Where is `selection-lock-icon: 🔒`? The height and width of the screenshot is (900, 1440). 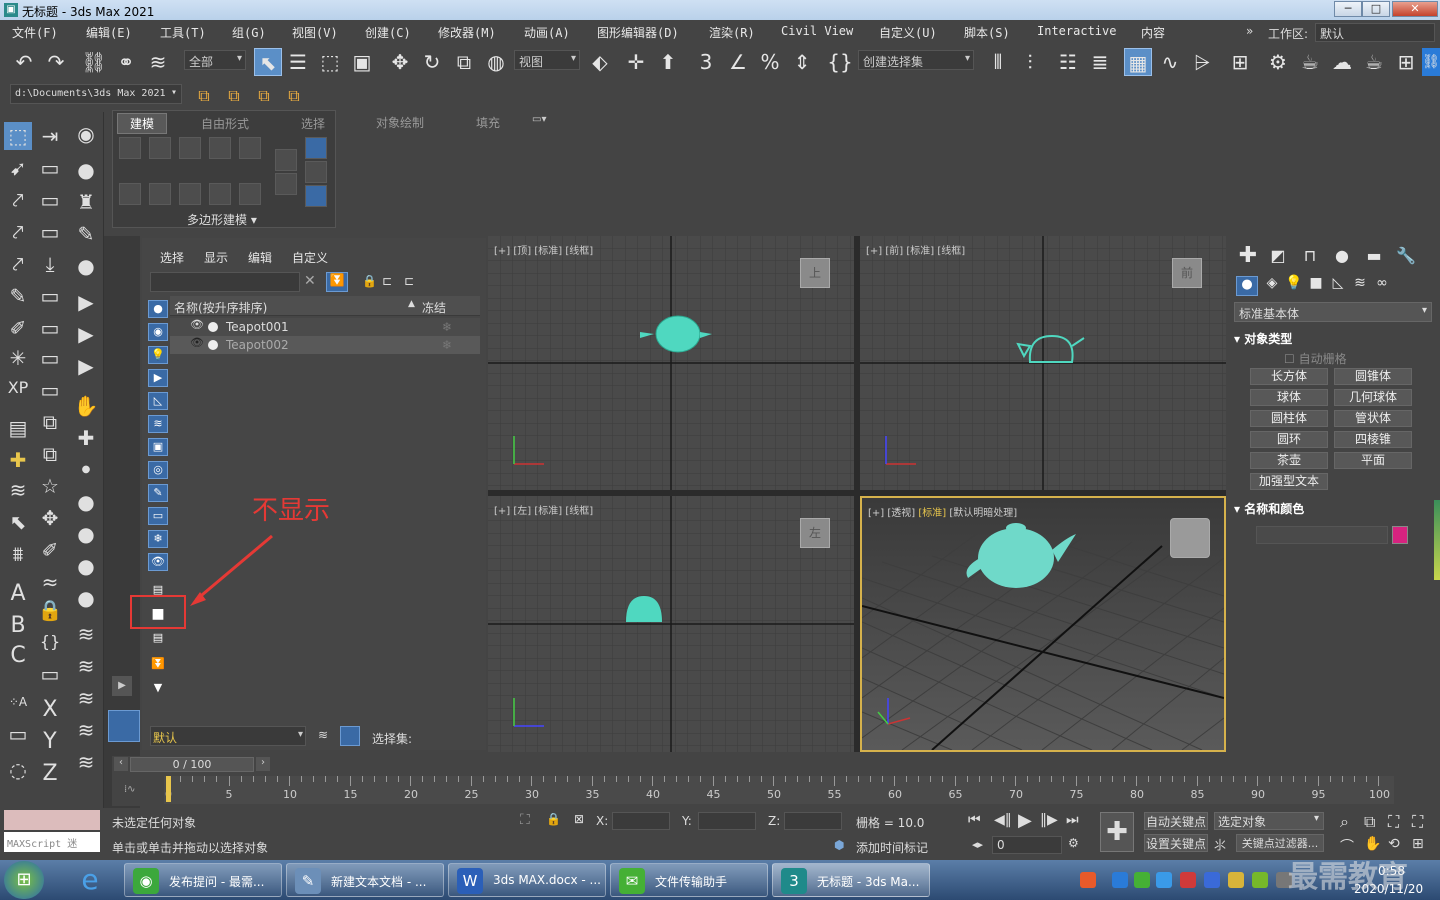
selection-lock-icon: 🔒 is located at coordinates (553, 819).